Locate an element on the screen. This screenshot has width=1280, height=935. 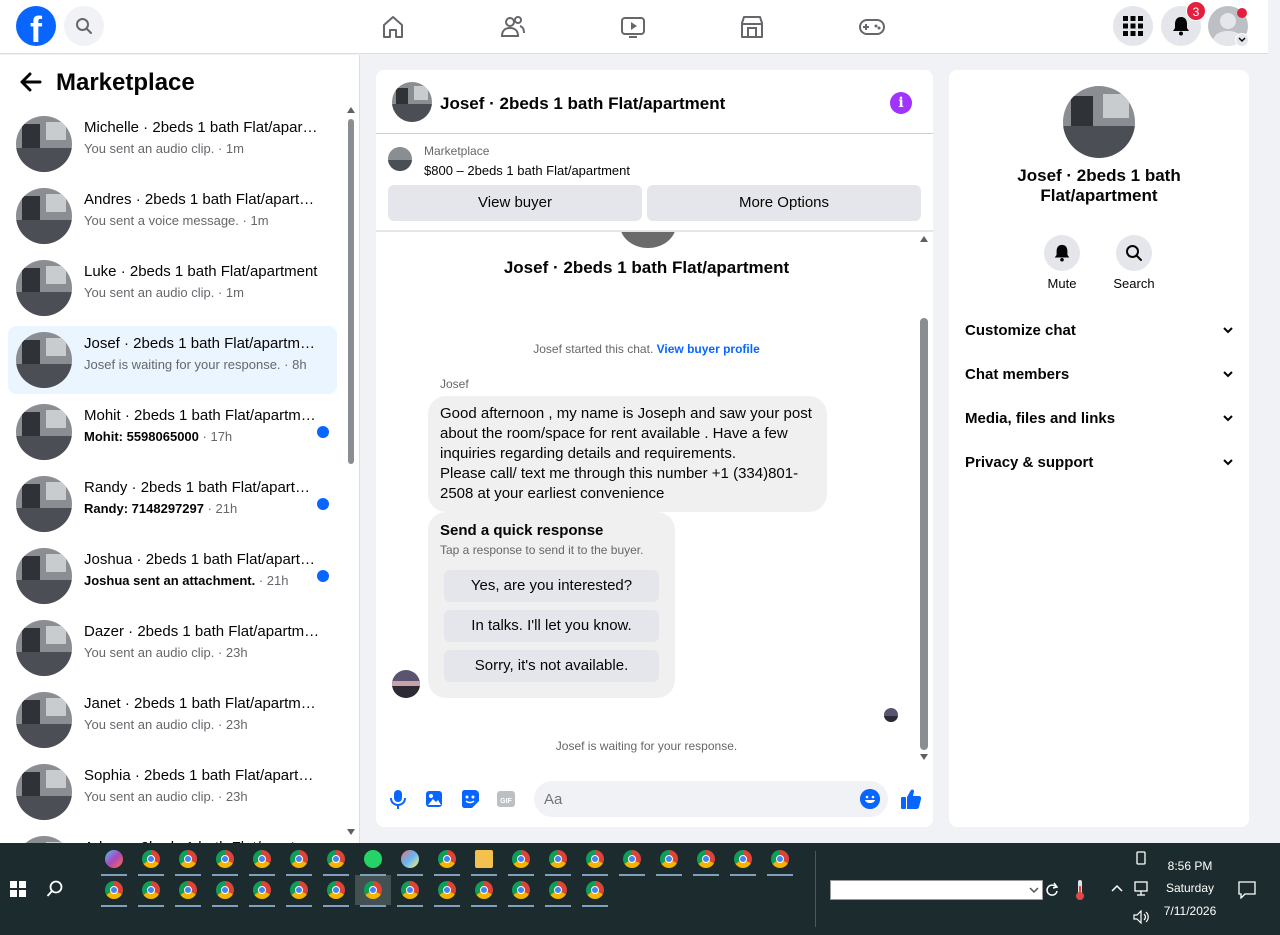
gif-icon: GIF is located at coordinates (506, 799).